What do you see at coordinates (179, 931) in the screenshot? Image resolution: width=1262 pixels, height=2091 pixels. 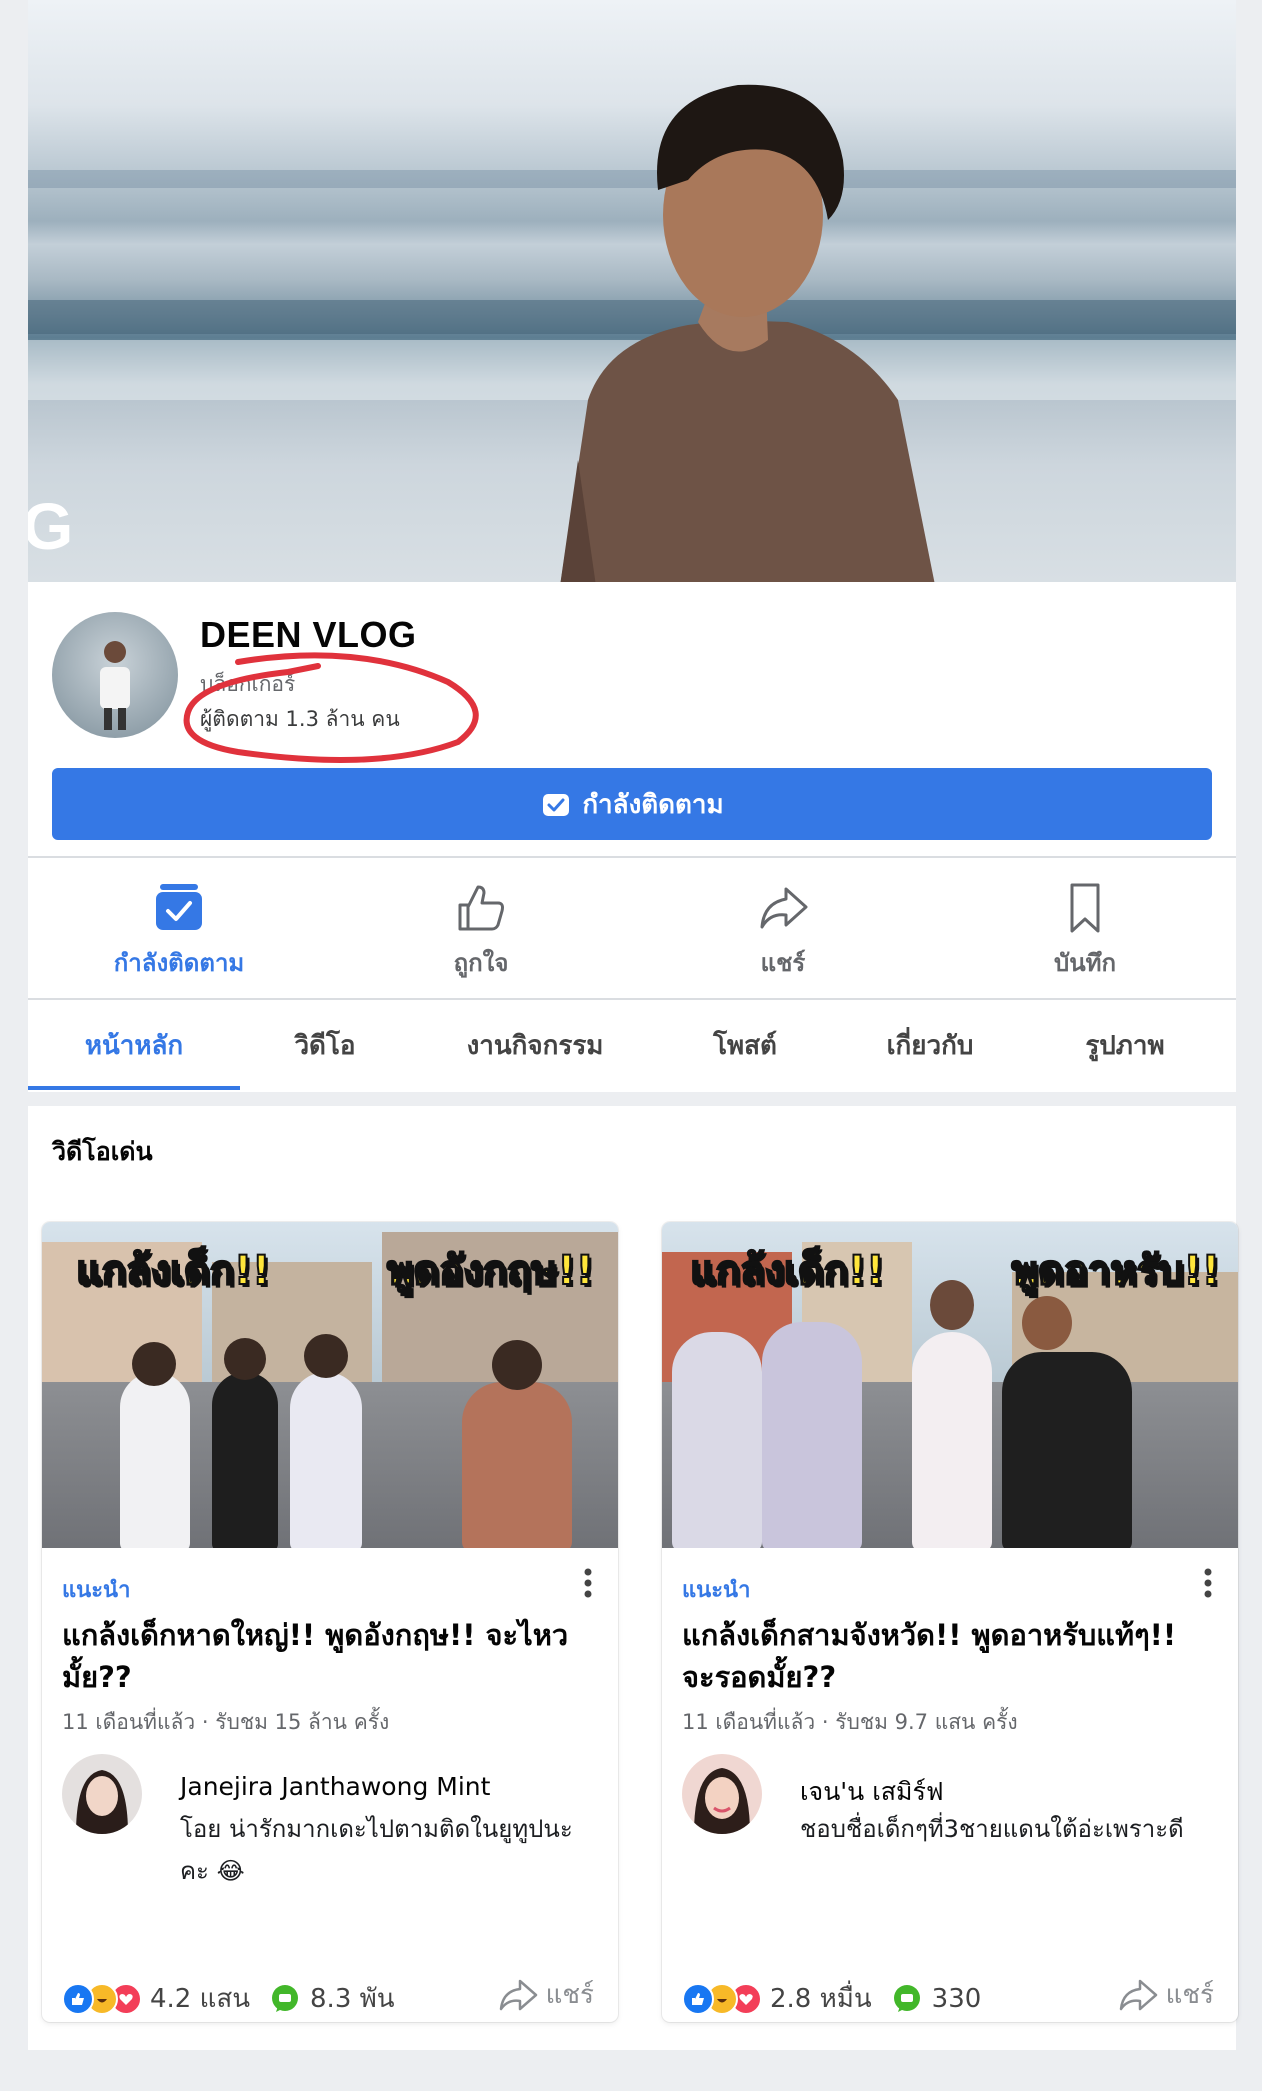 I see `action-following: กำลังติดตาม` at bounding box center [179, 931].